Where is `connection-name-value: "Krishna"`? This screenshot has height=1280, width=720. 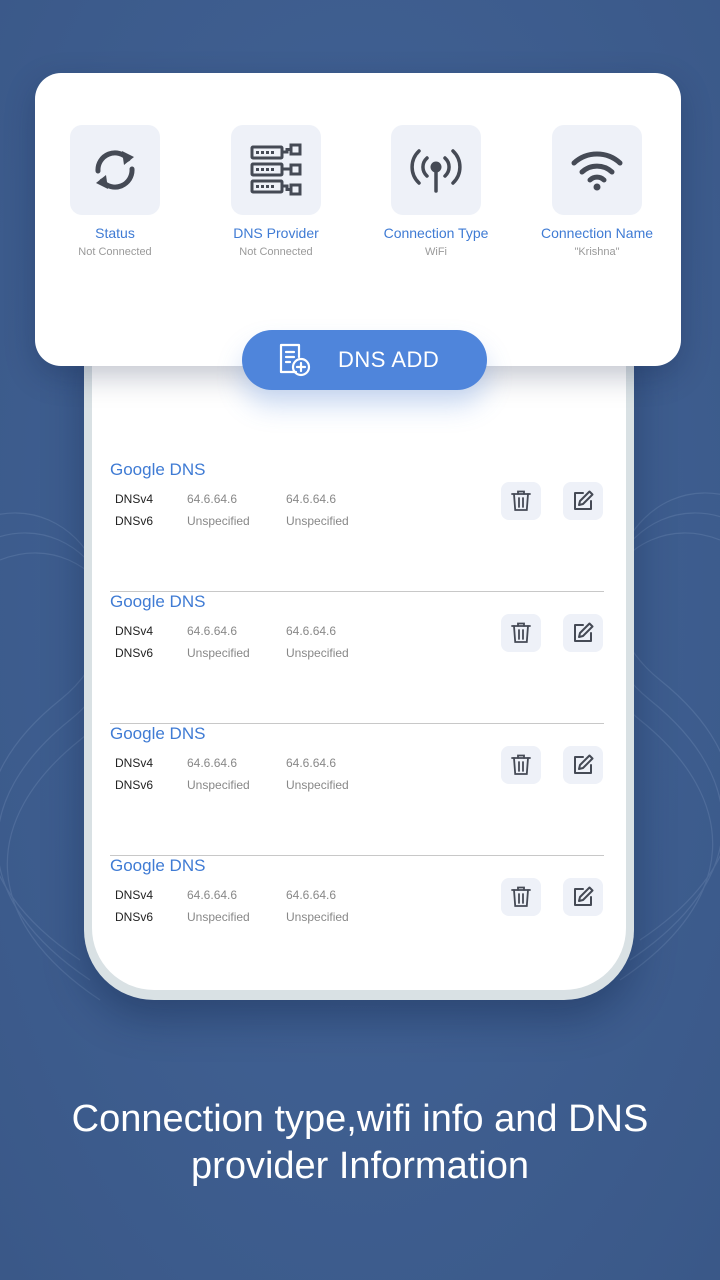
connection-name-value: "Krishna" is located at coordinates (597, 252).